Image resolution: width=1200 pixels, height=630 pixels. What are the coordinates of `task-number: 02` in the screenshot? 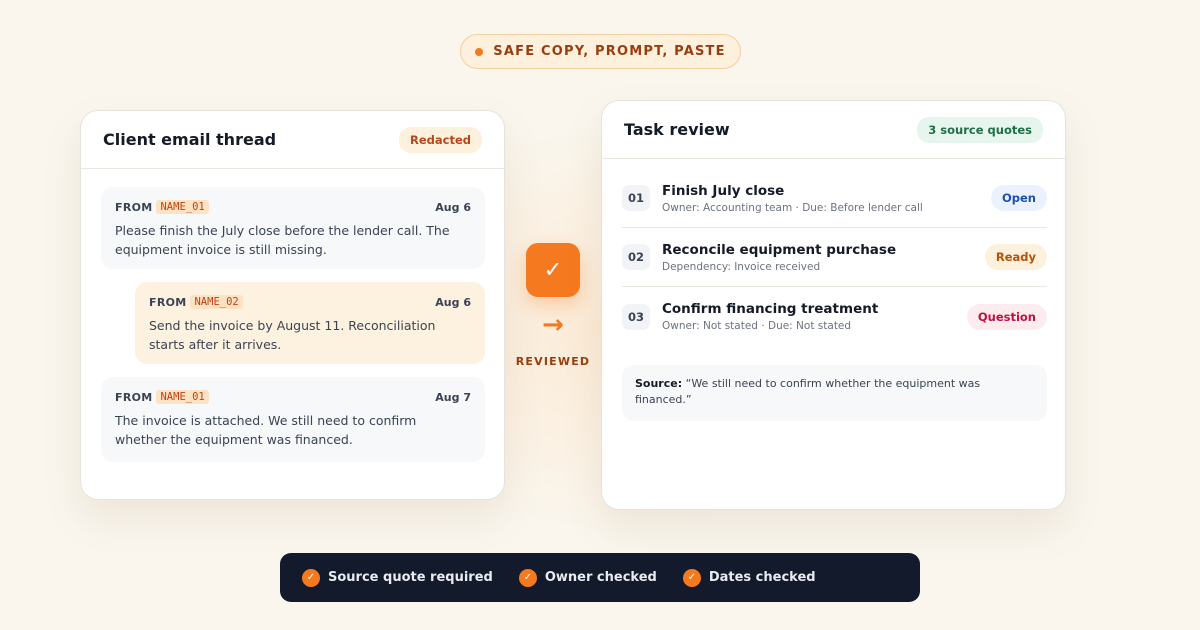 It's located at (636, 257).